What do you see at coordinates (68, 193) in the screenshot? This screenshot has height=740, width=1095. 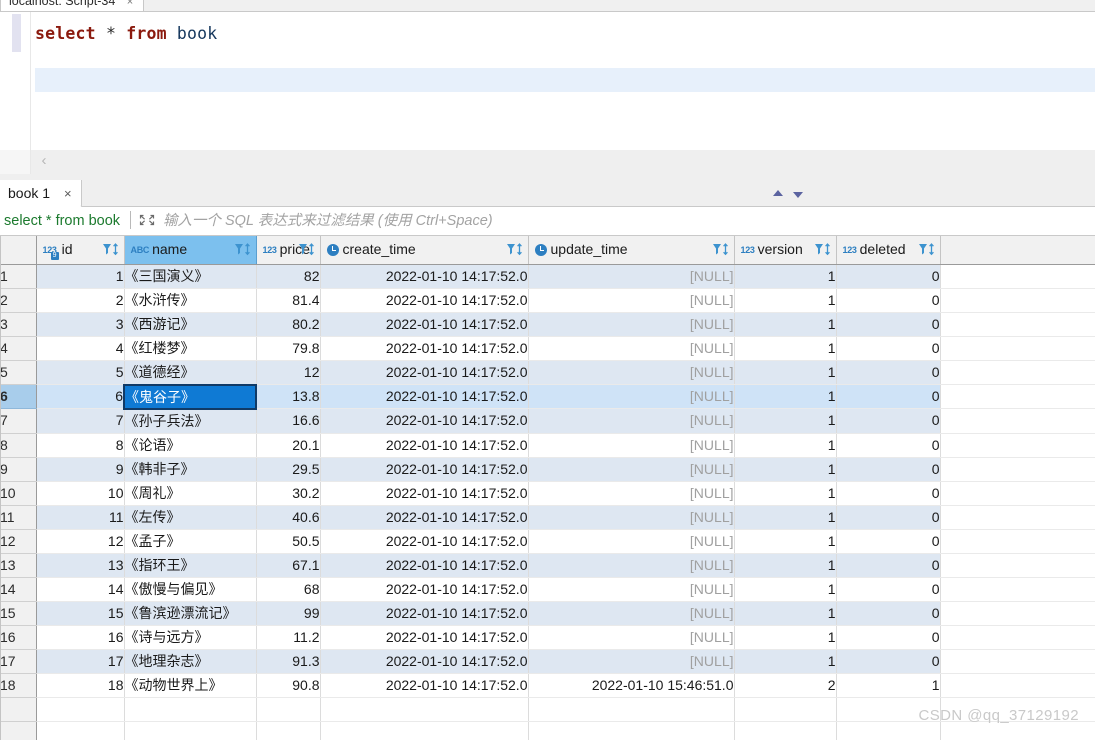 I see `close-icon: ×` at bounding box center [68, 193].